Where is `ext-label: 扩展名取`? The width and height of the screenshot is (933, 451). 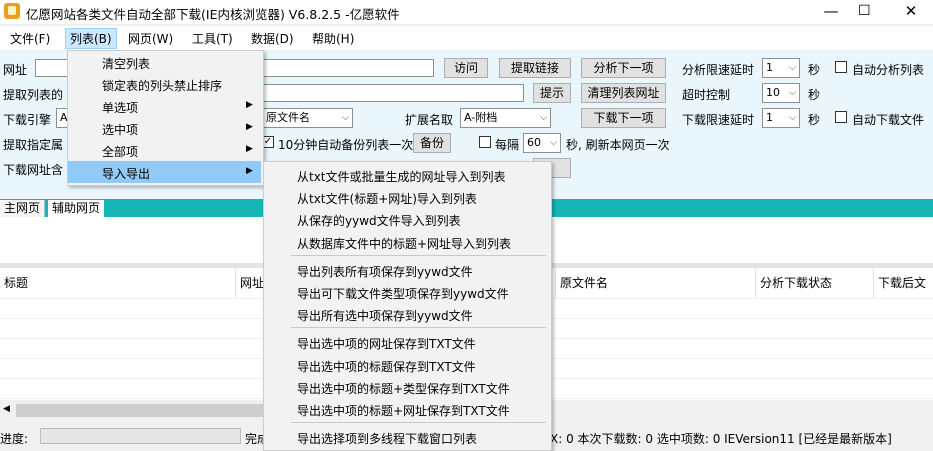
ext-label: 扩展名取 is located at coordinates (429, 120).